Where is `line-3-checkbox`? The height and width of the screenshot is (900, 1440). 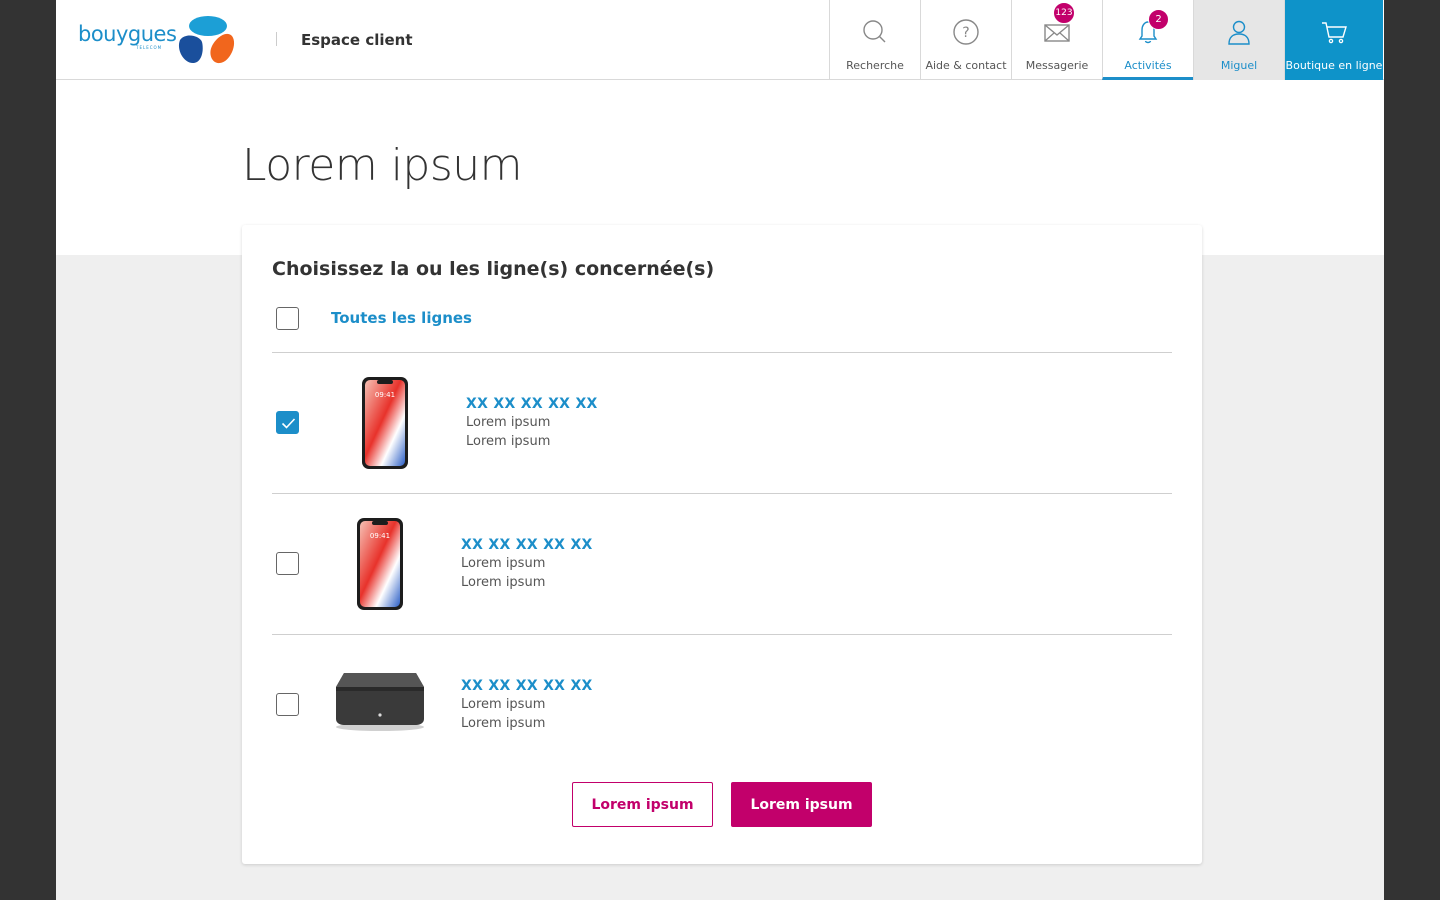
line-3-checkbox is located at coordinates (287, 704).